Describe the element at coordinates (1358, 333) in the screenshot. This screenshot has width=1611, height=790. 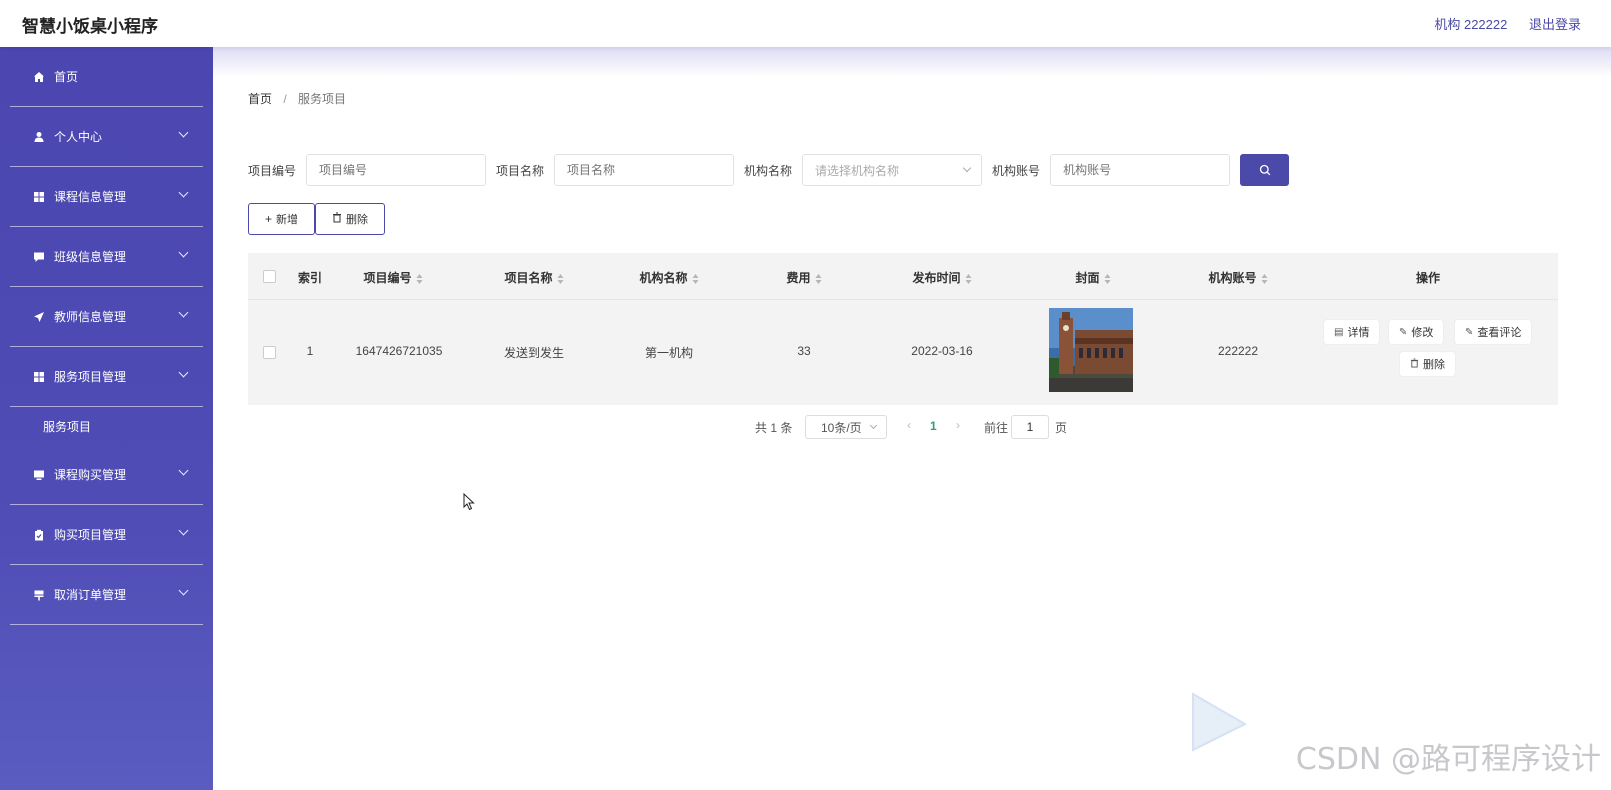
I see `detail-button-label: 详情` at that location.